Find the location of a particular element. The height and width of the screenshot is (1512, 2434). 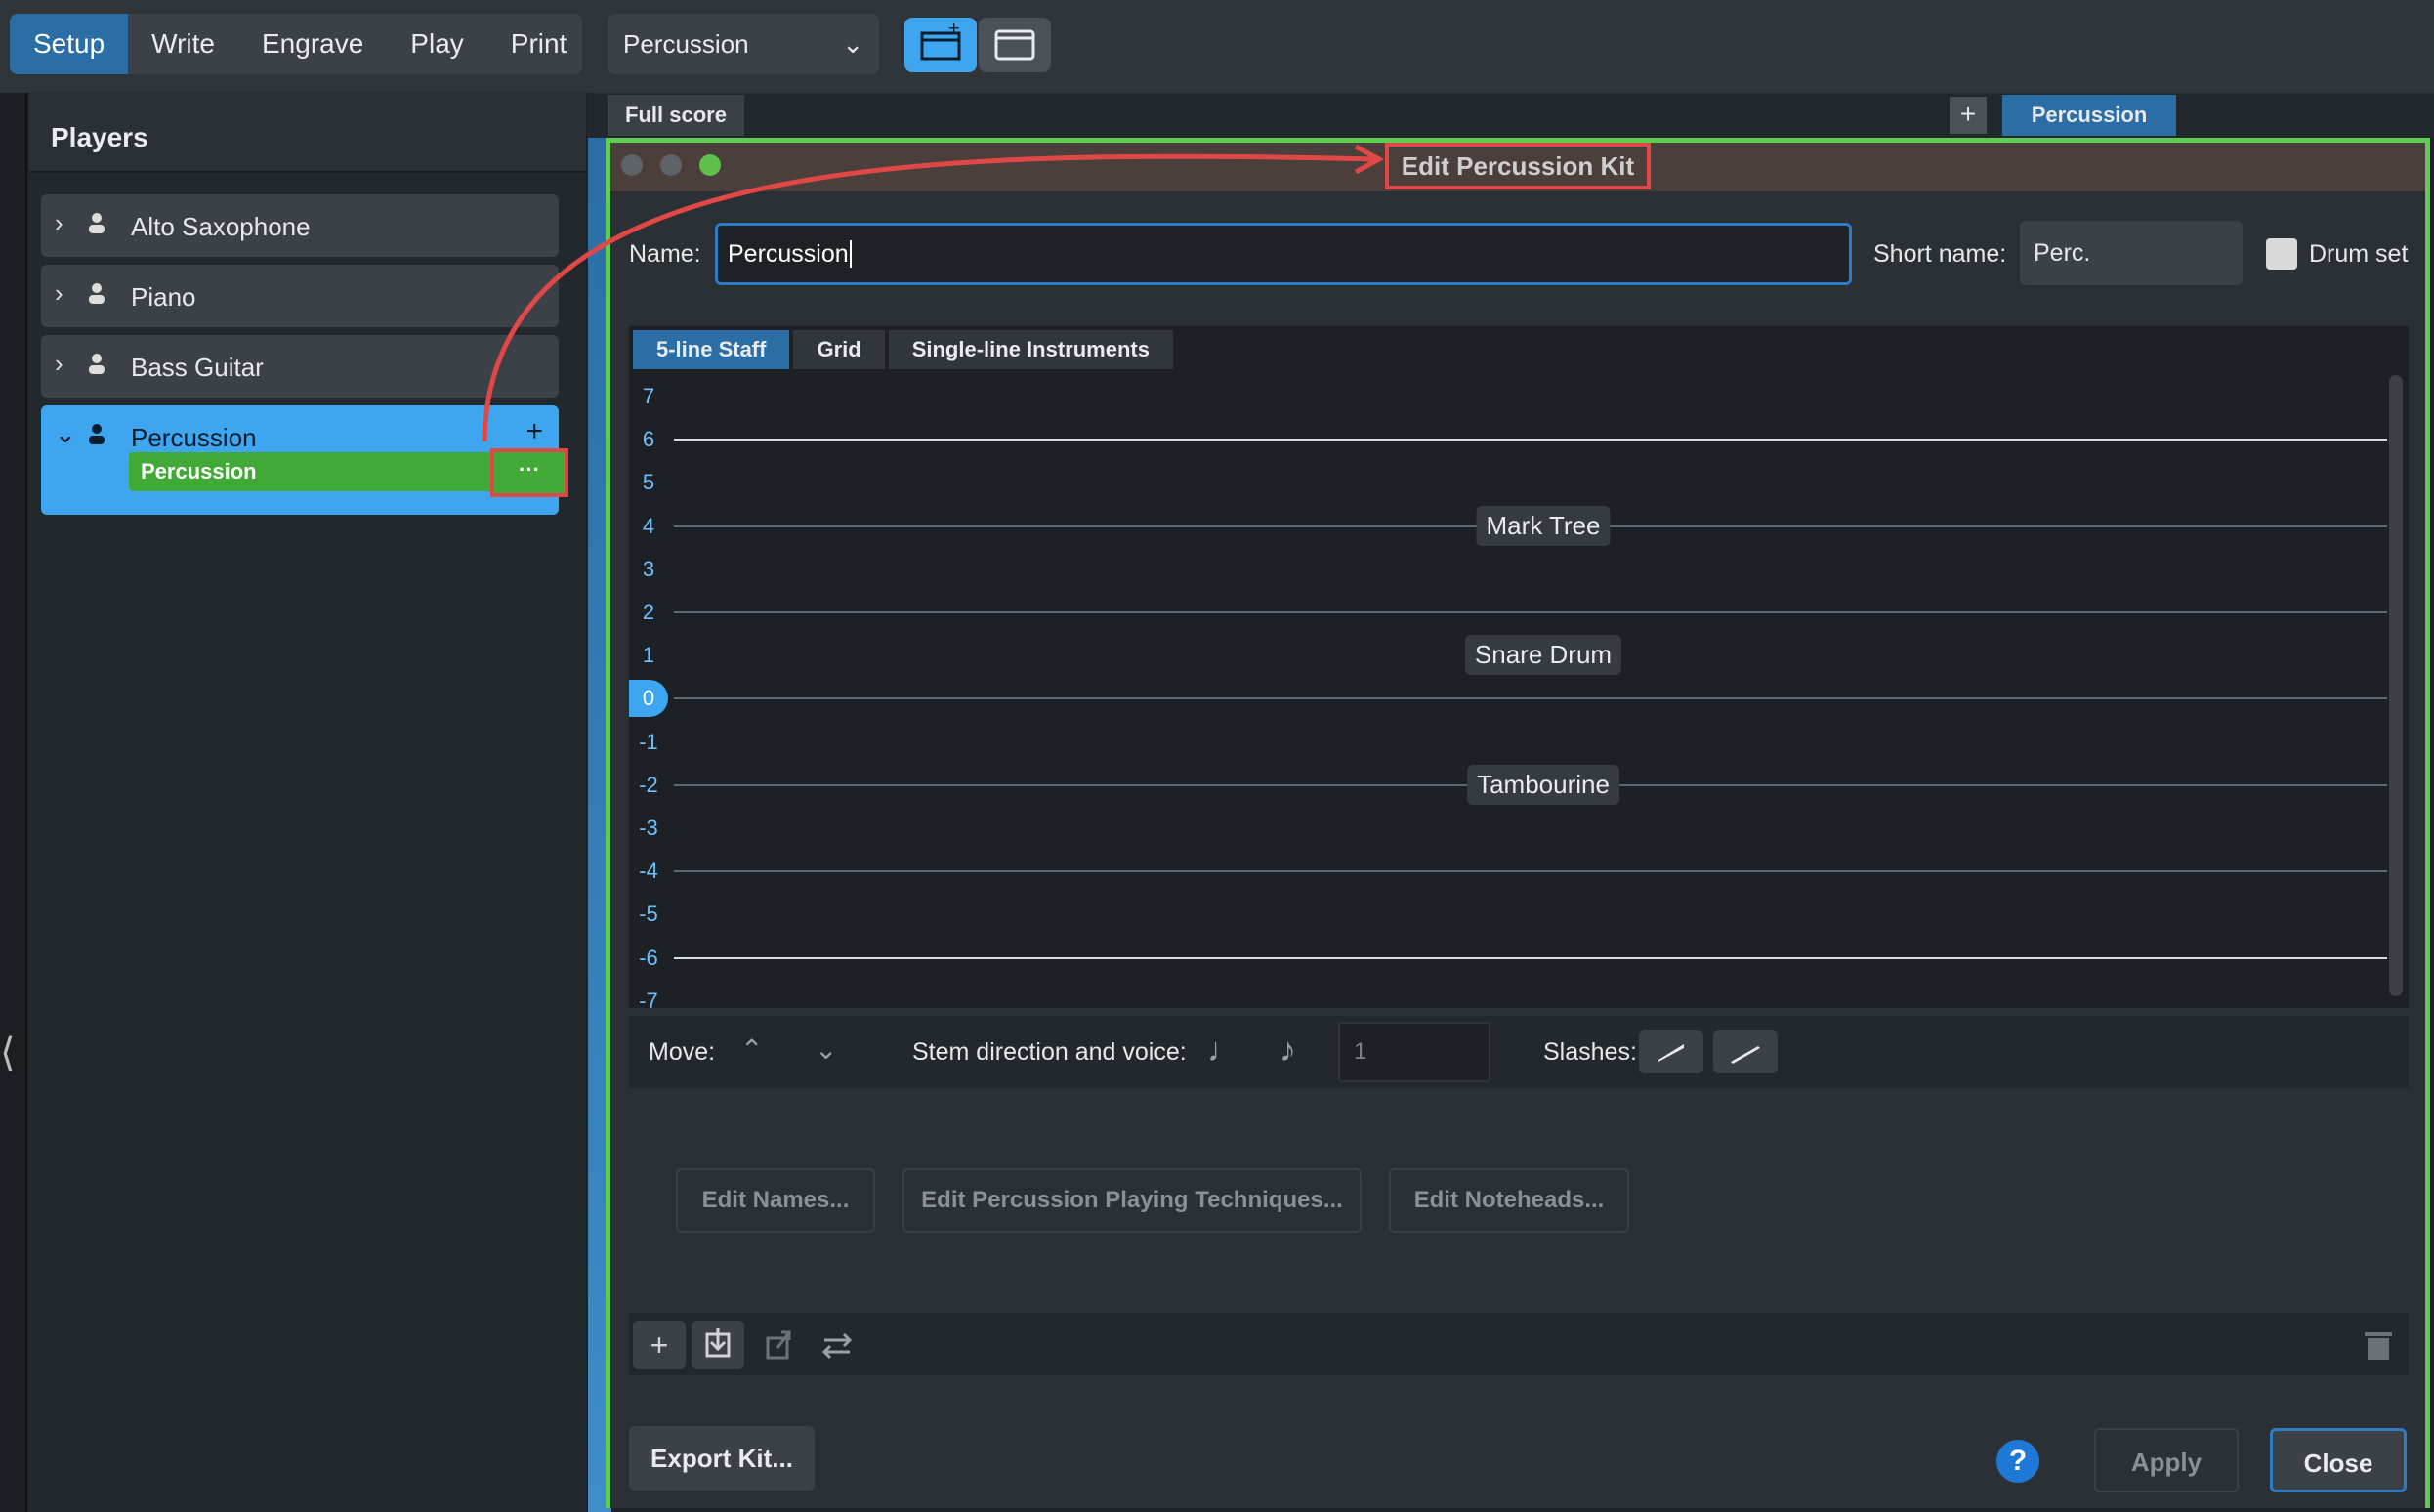

short-name-field: Perc. is located at coordinates (2131, 253).